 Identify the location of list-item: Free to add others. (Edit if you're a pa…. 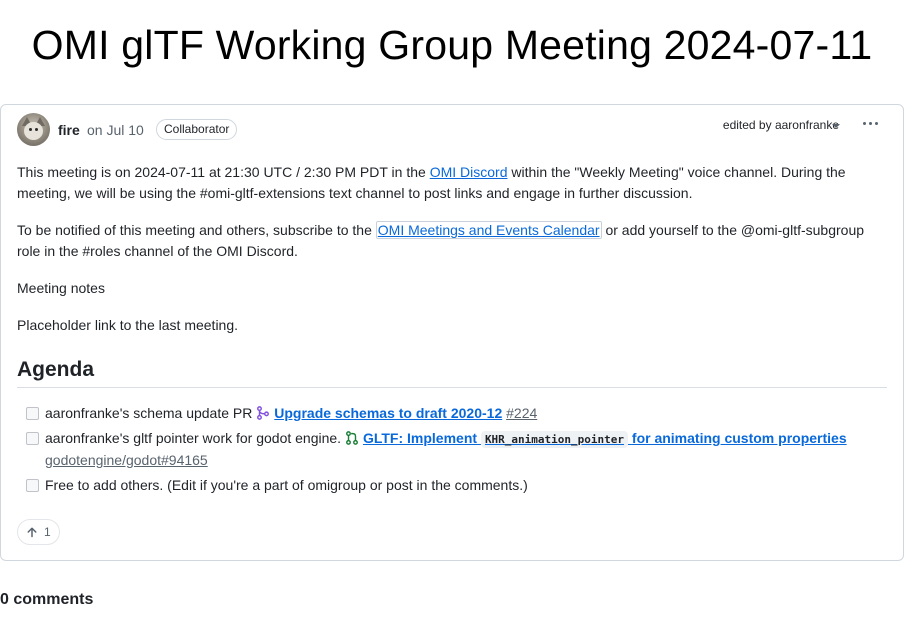
(452, 485).